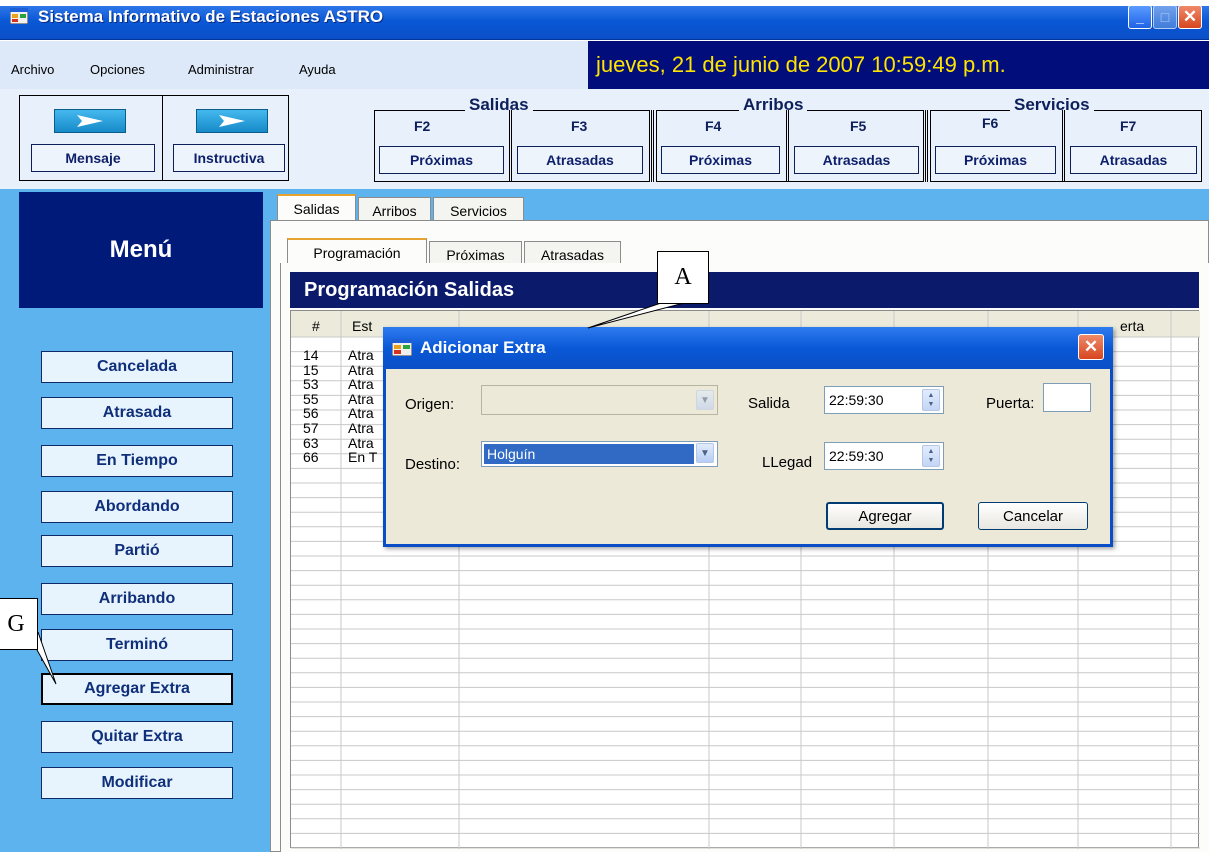 The height and width of the screenshot is (852, 1209). What do you see at coordinates (19, 624) in the screenshot?
I see `callout-g: G` at bounding box center [19, 624].